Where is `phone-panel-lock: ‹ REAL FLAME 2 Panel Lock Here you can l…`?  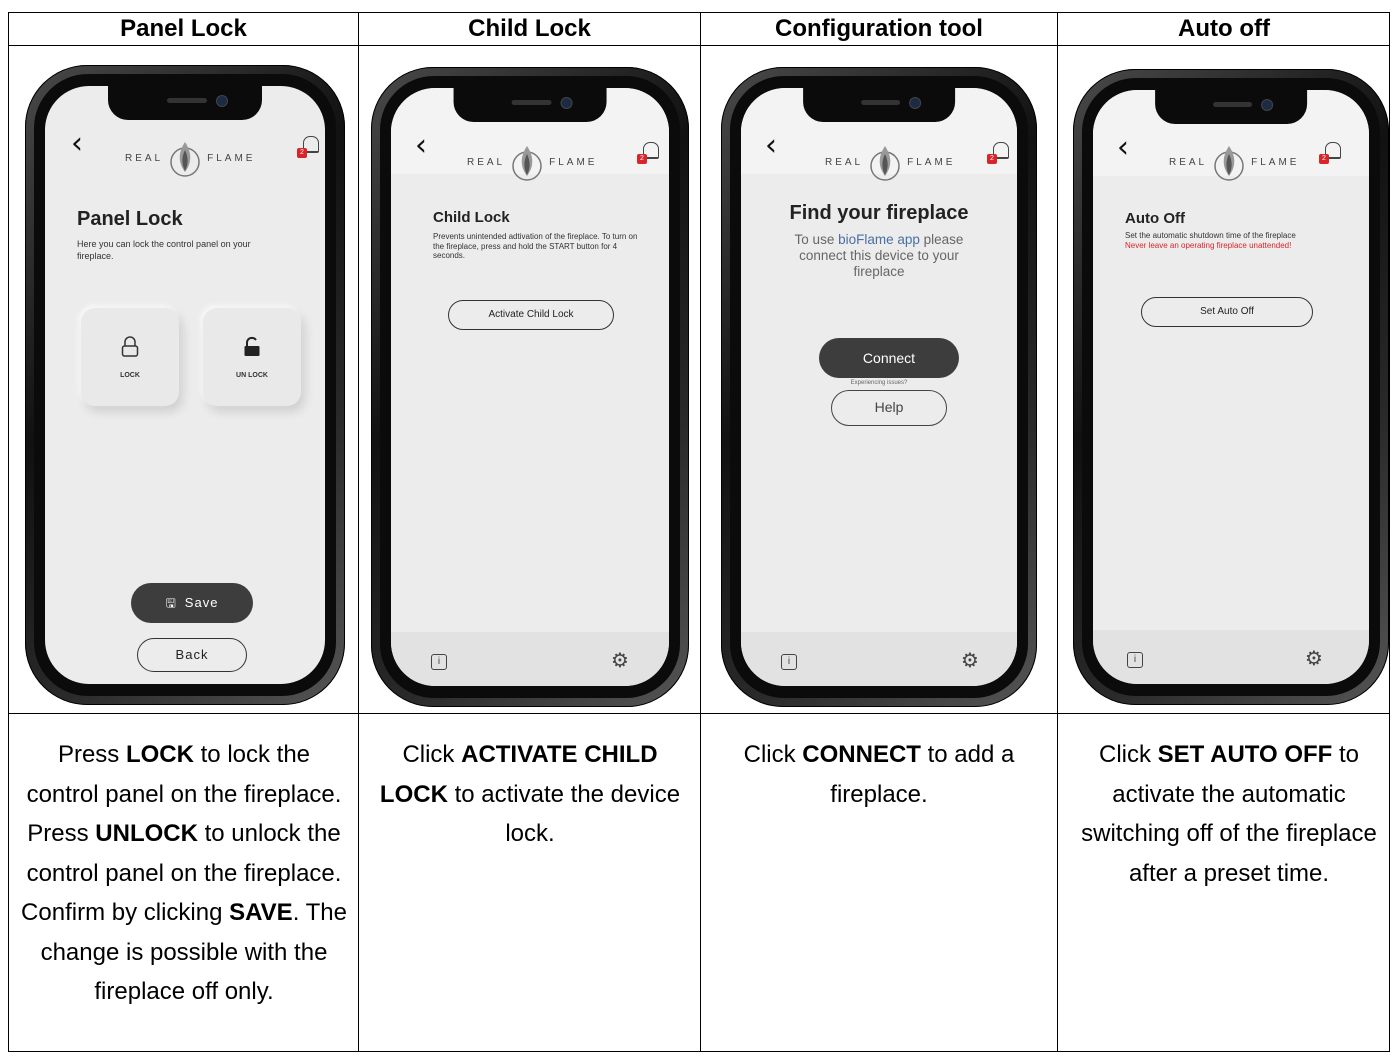
phone-panel-lock: ‹ REAL FLAME 2 Panel Lock Here you can l… is located at coordinates (185, 385).